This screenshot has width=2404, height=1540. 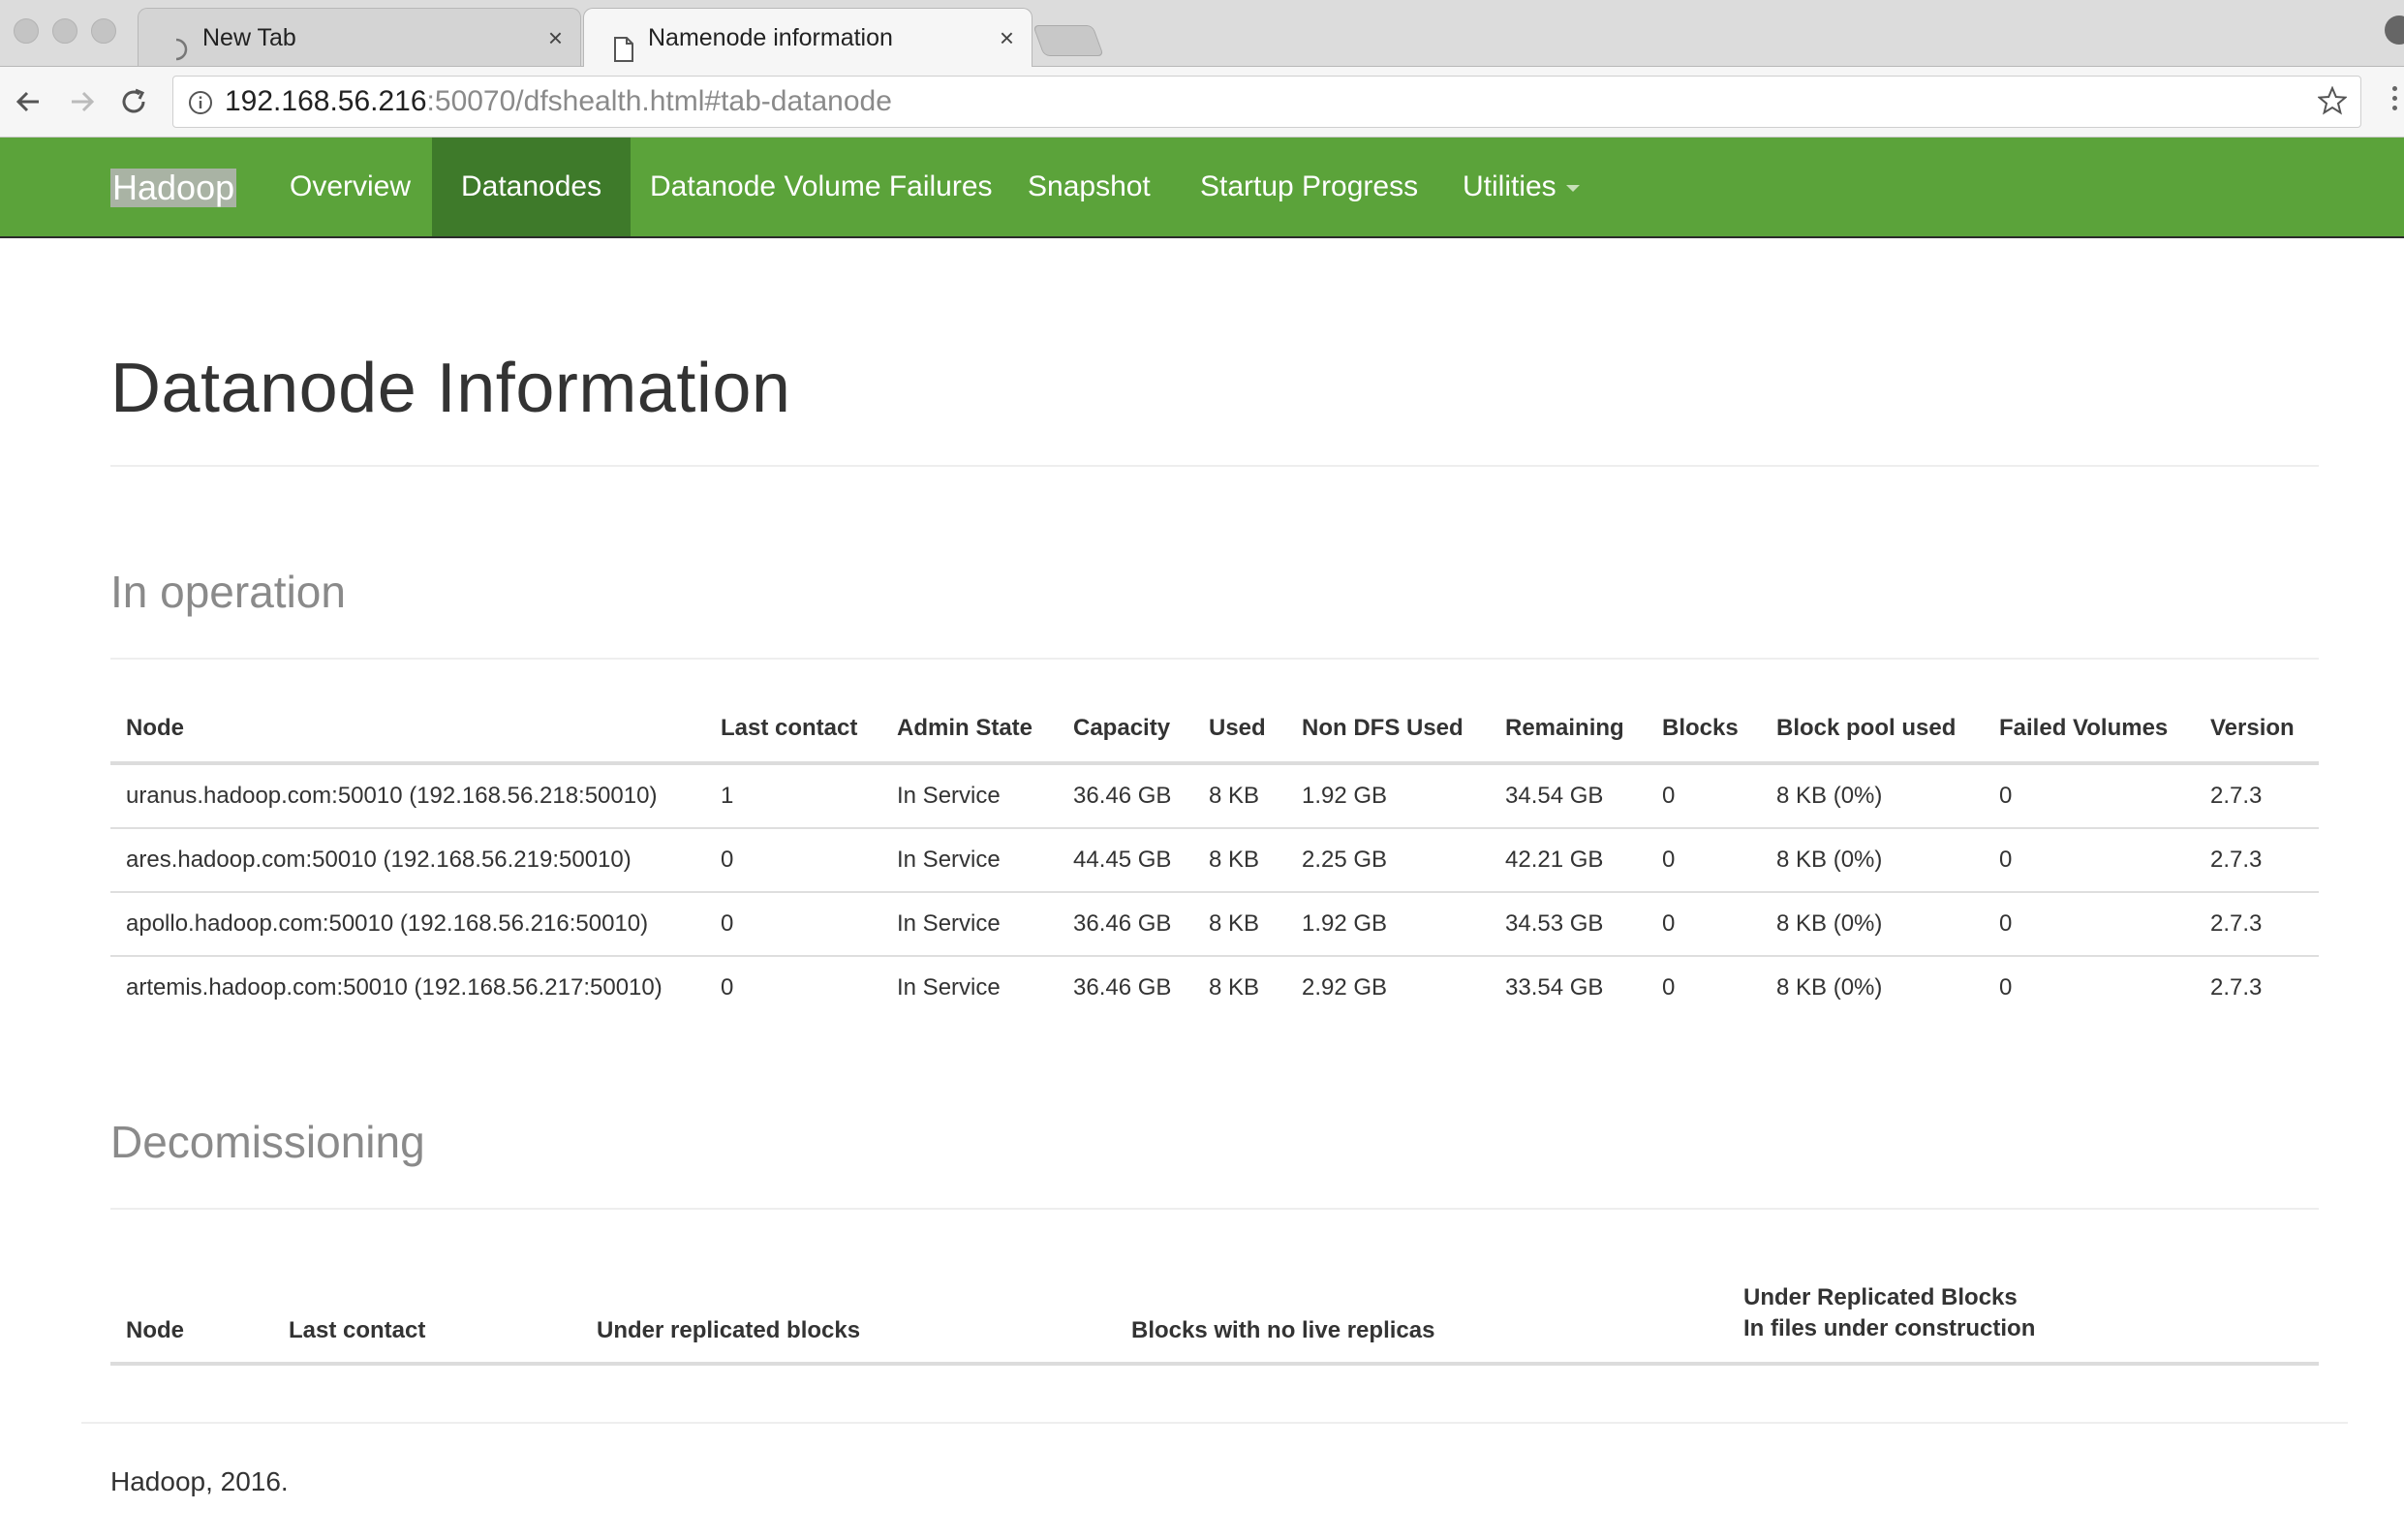 I want to click on brand-logo: Hadoop, so click(x=173, y=188).